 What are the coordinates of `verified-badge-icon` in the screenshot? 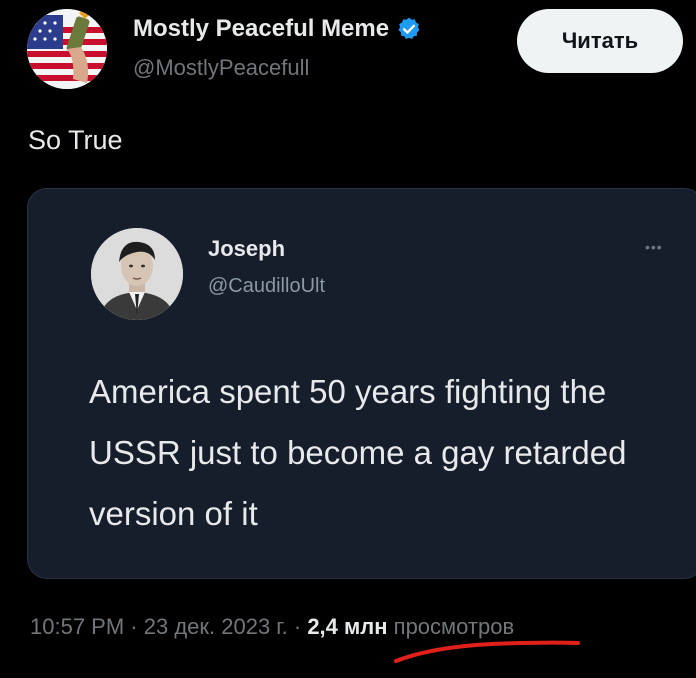 It's located at (409, 28).